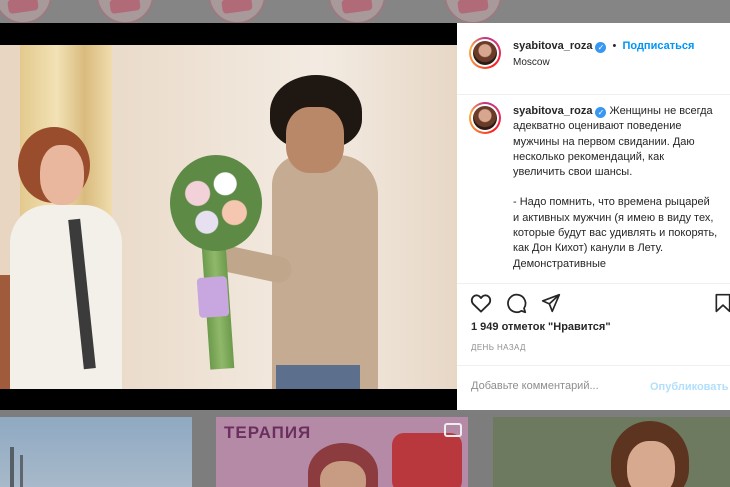 Image resolution: width=730 pixels, height=487 pixels. I want to click on photo-man-face, so click(315, 140).